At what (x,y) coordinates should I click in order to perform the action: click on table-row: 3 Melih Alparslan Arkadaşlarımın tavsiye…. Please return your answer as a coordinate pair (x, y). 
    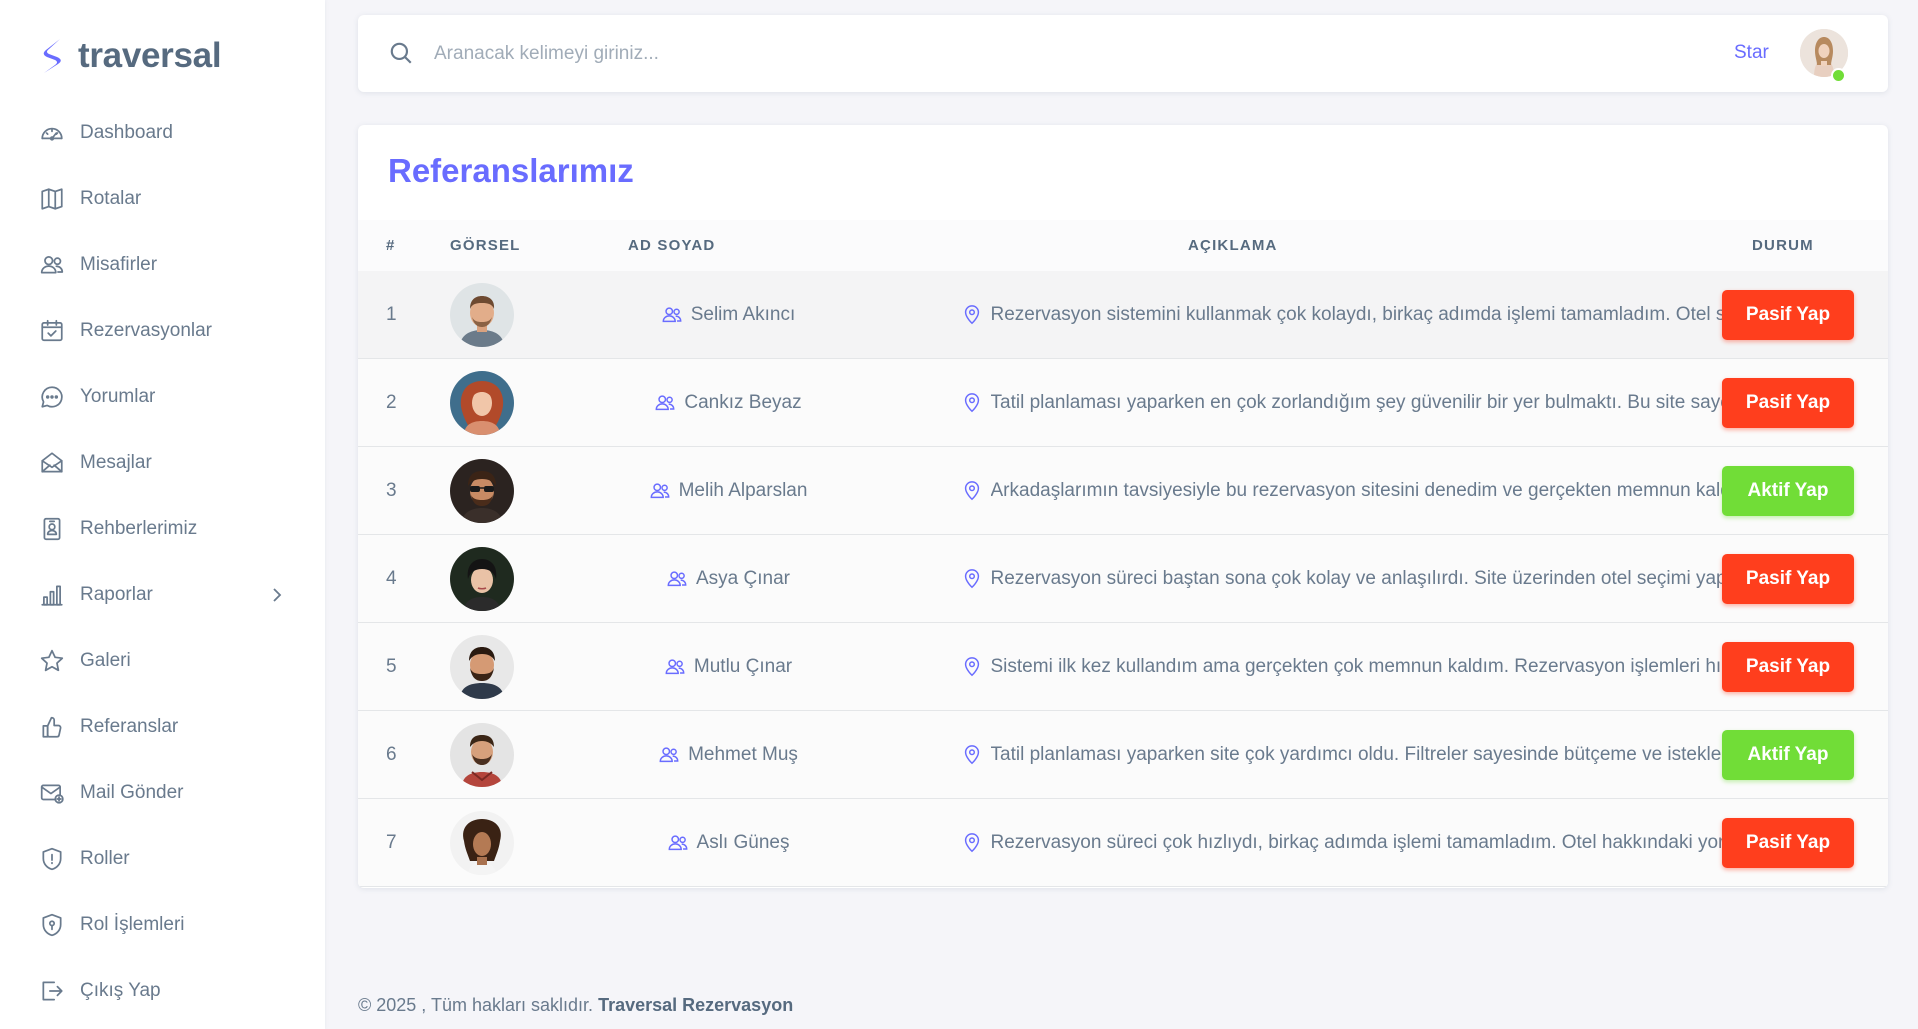
    Looking at the image, I should click on (1123, 491).